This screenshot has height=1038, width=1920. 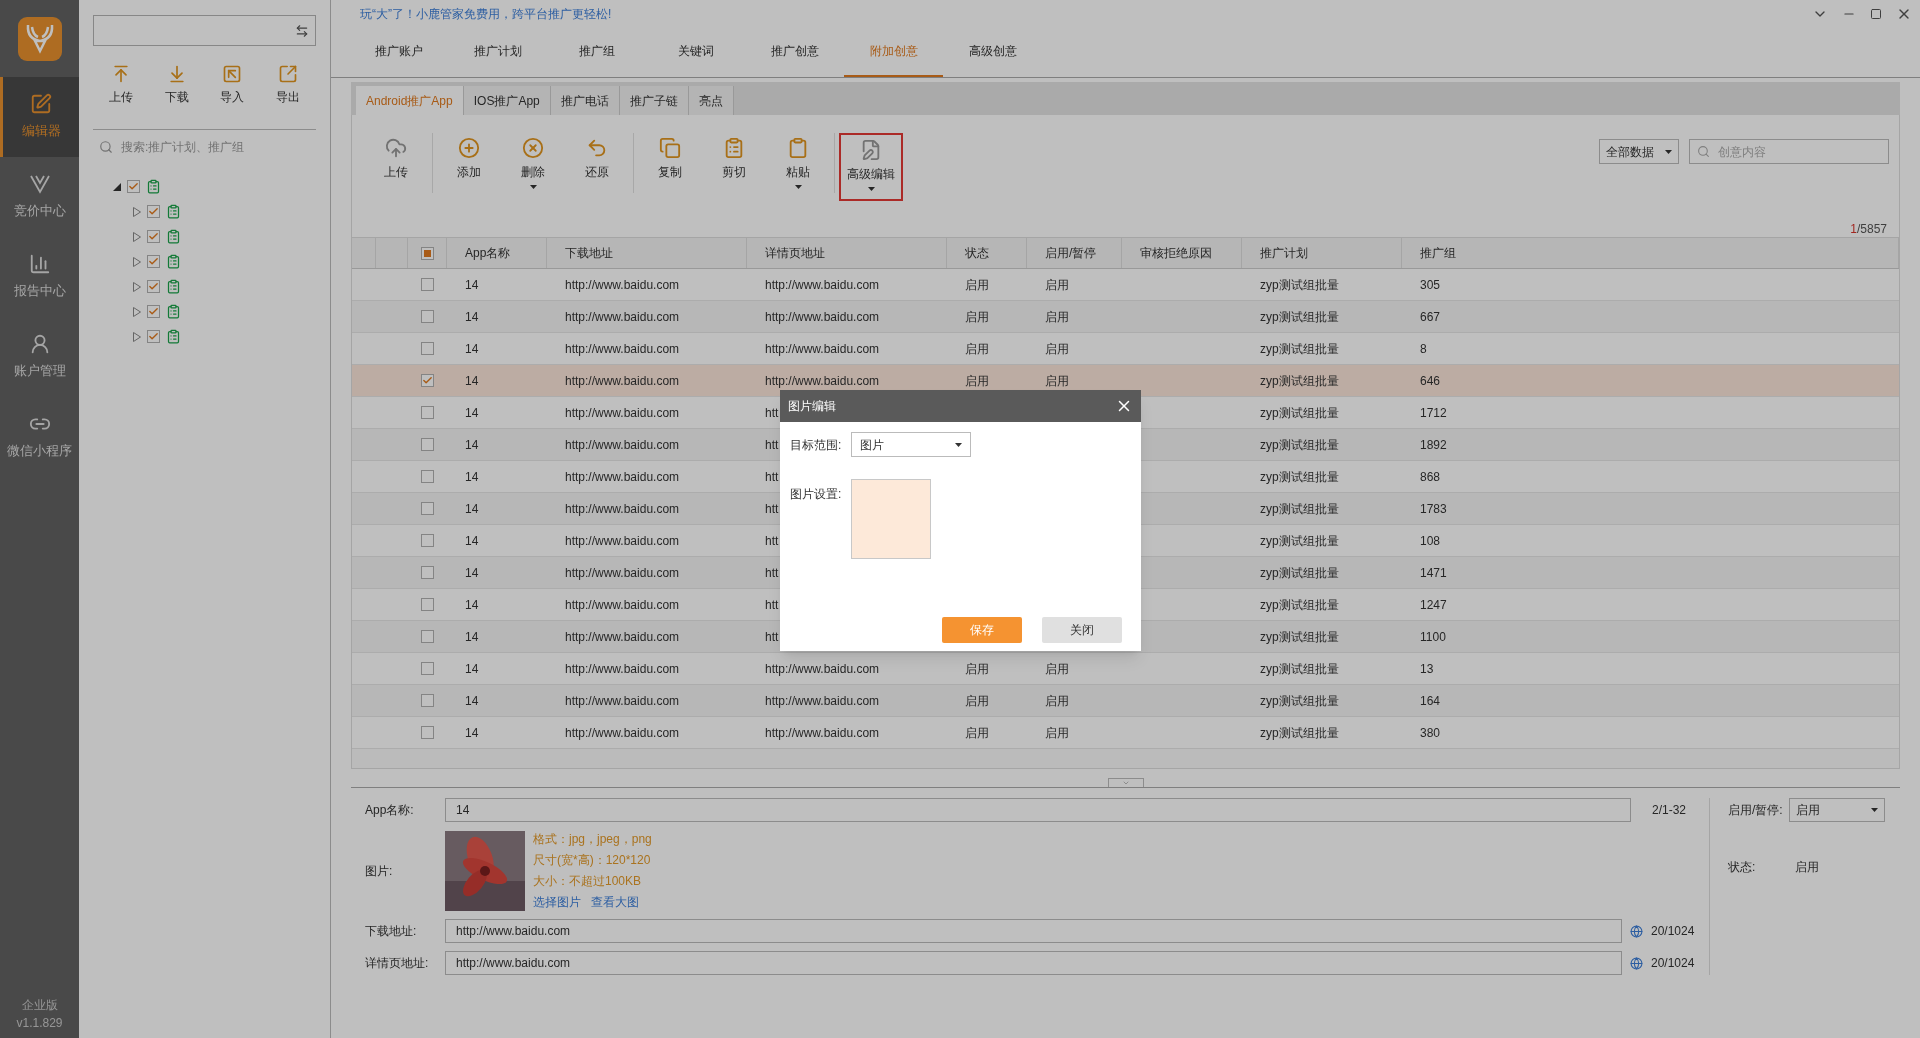 I want to click on field-label: 目标范围:, so click(x=816, y=445).